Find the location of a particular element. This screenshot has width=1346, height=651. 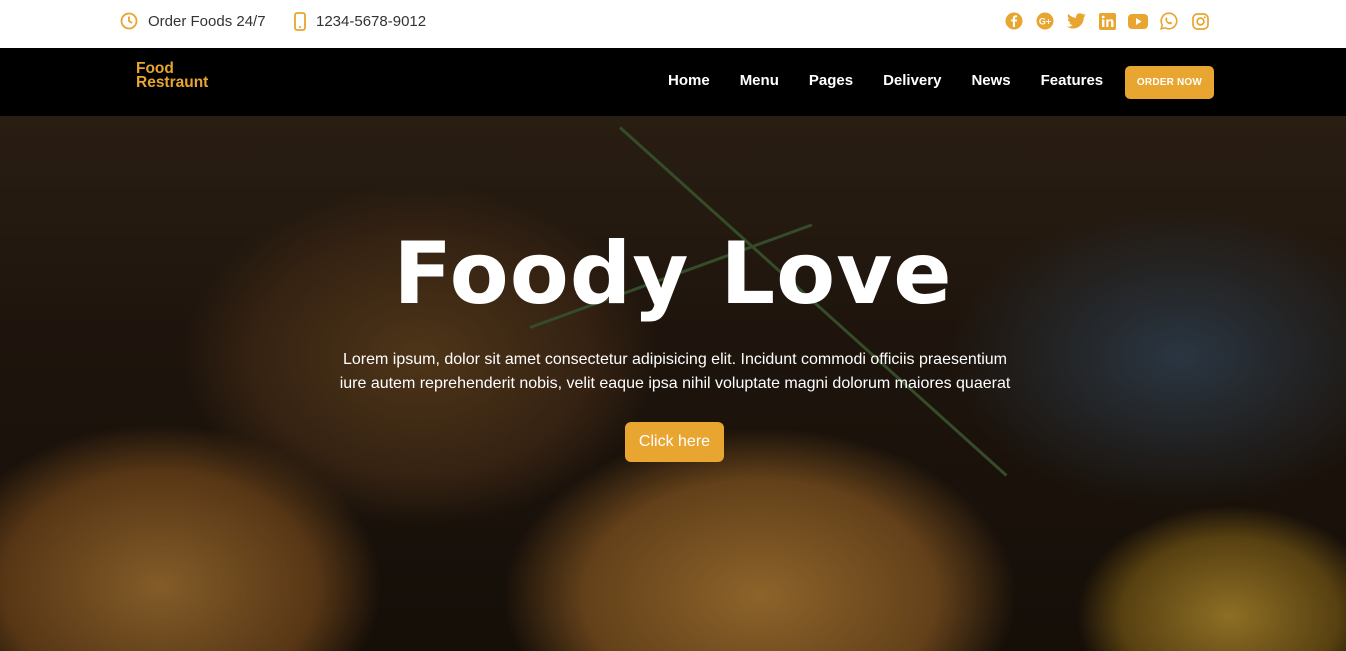

youtube-icon is located at coordinates (1138, 21).